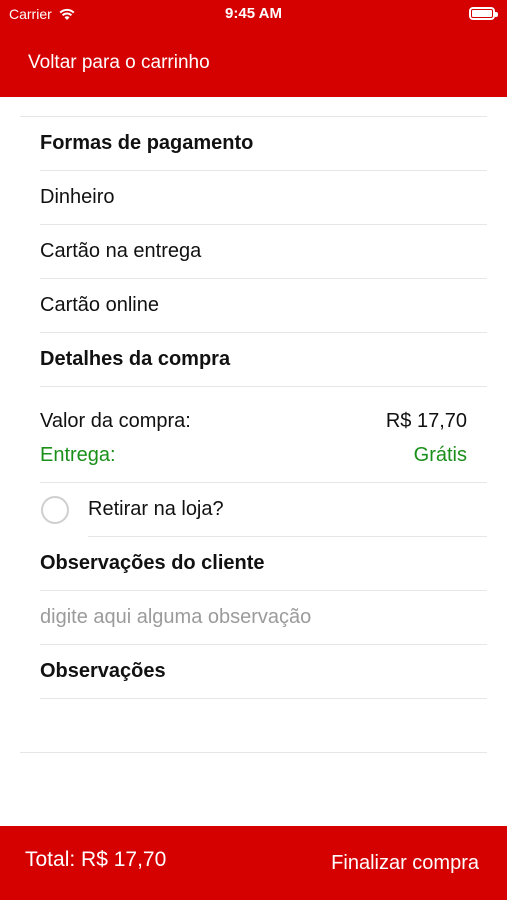 This screenshot has height=900, width=507. I want to click on payment-methods-heading: Formas de pagamento, so click(147, 142).